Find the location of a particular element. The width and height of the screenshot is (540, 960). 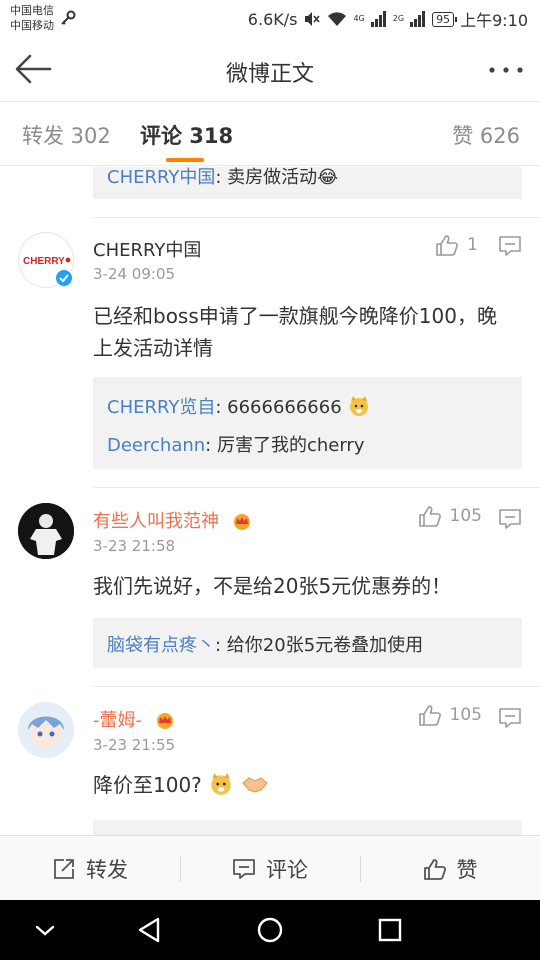

nav-home-icon is located at coordinates (270, 930).